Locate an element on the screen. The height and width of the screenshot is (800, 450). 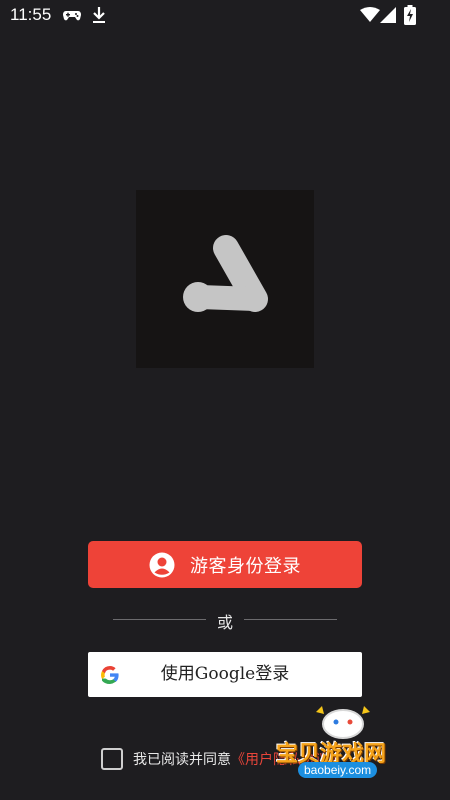
guest-login-label: 游客身份登录 is located at coordinates (245, 566).